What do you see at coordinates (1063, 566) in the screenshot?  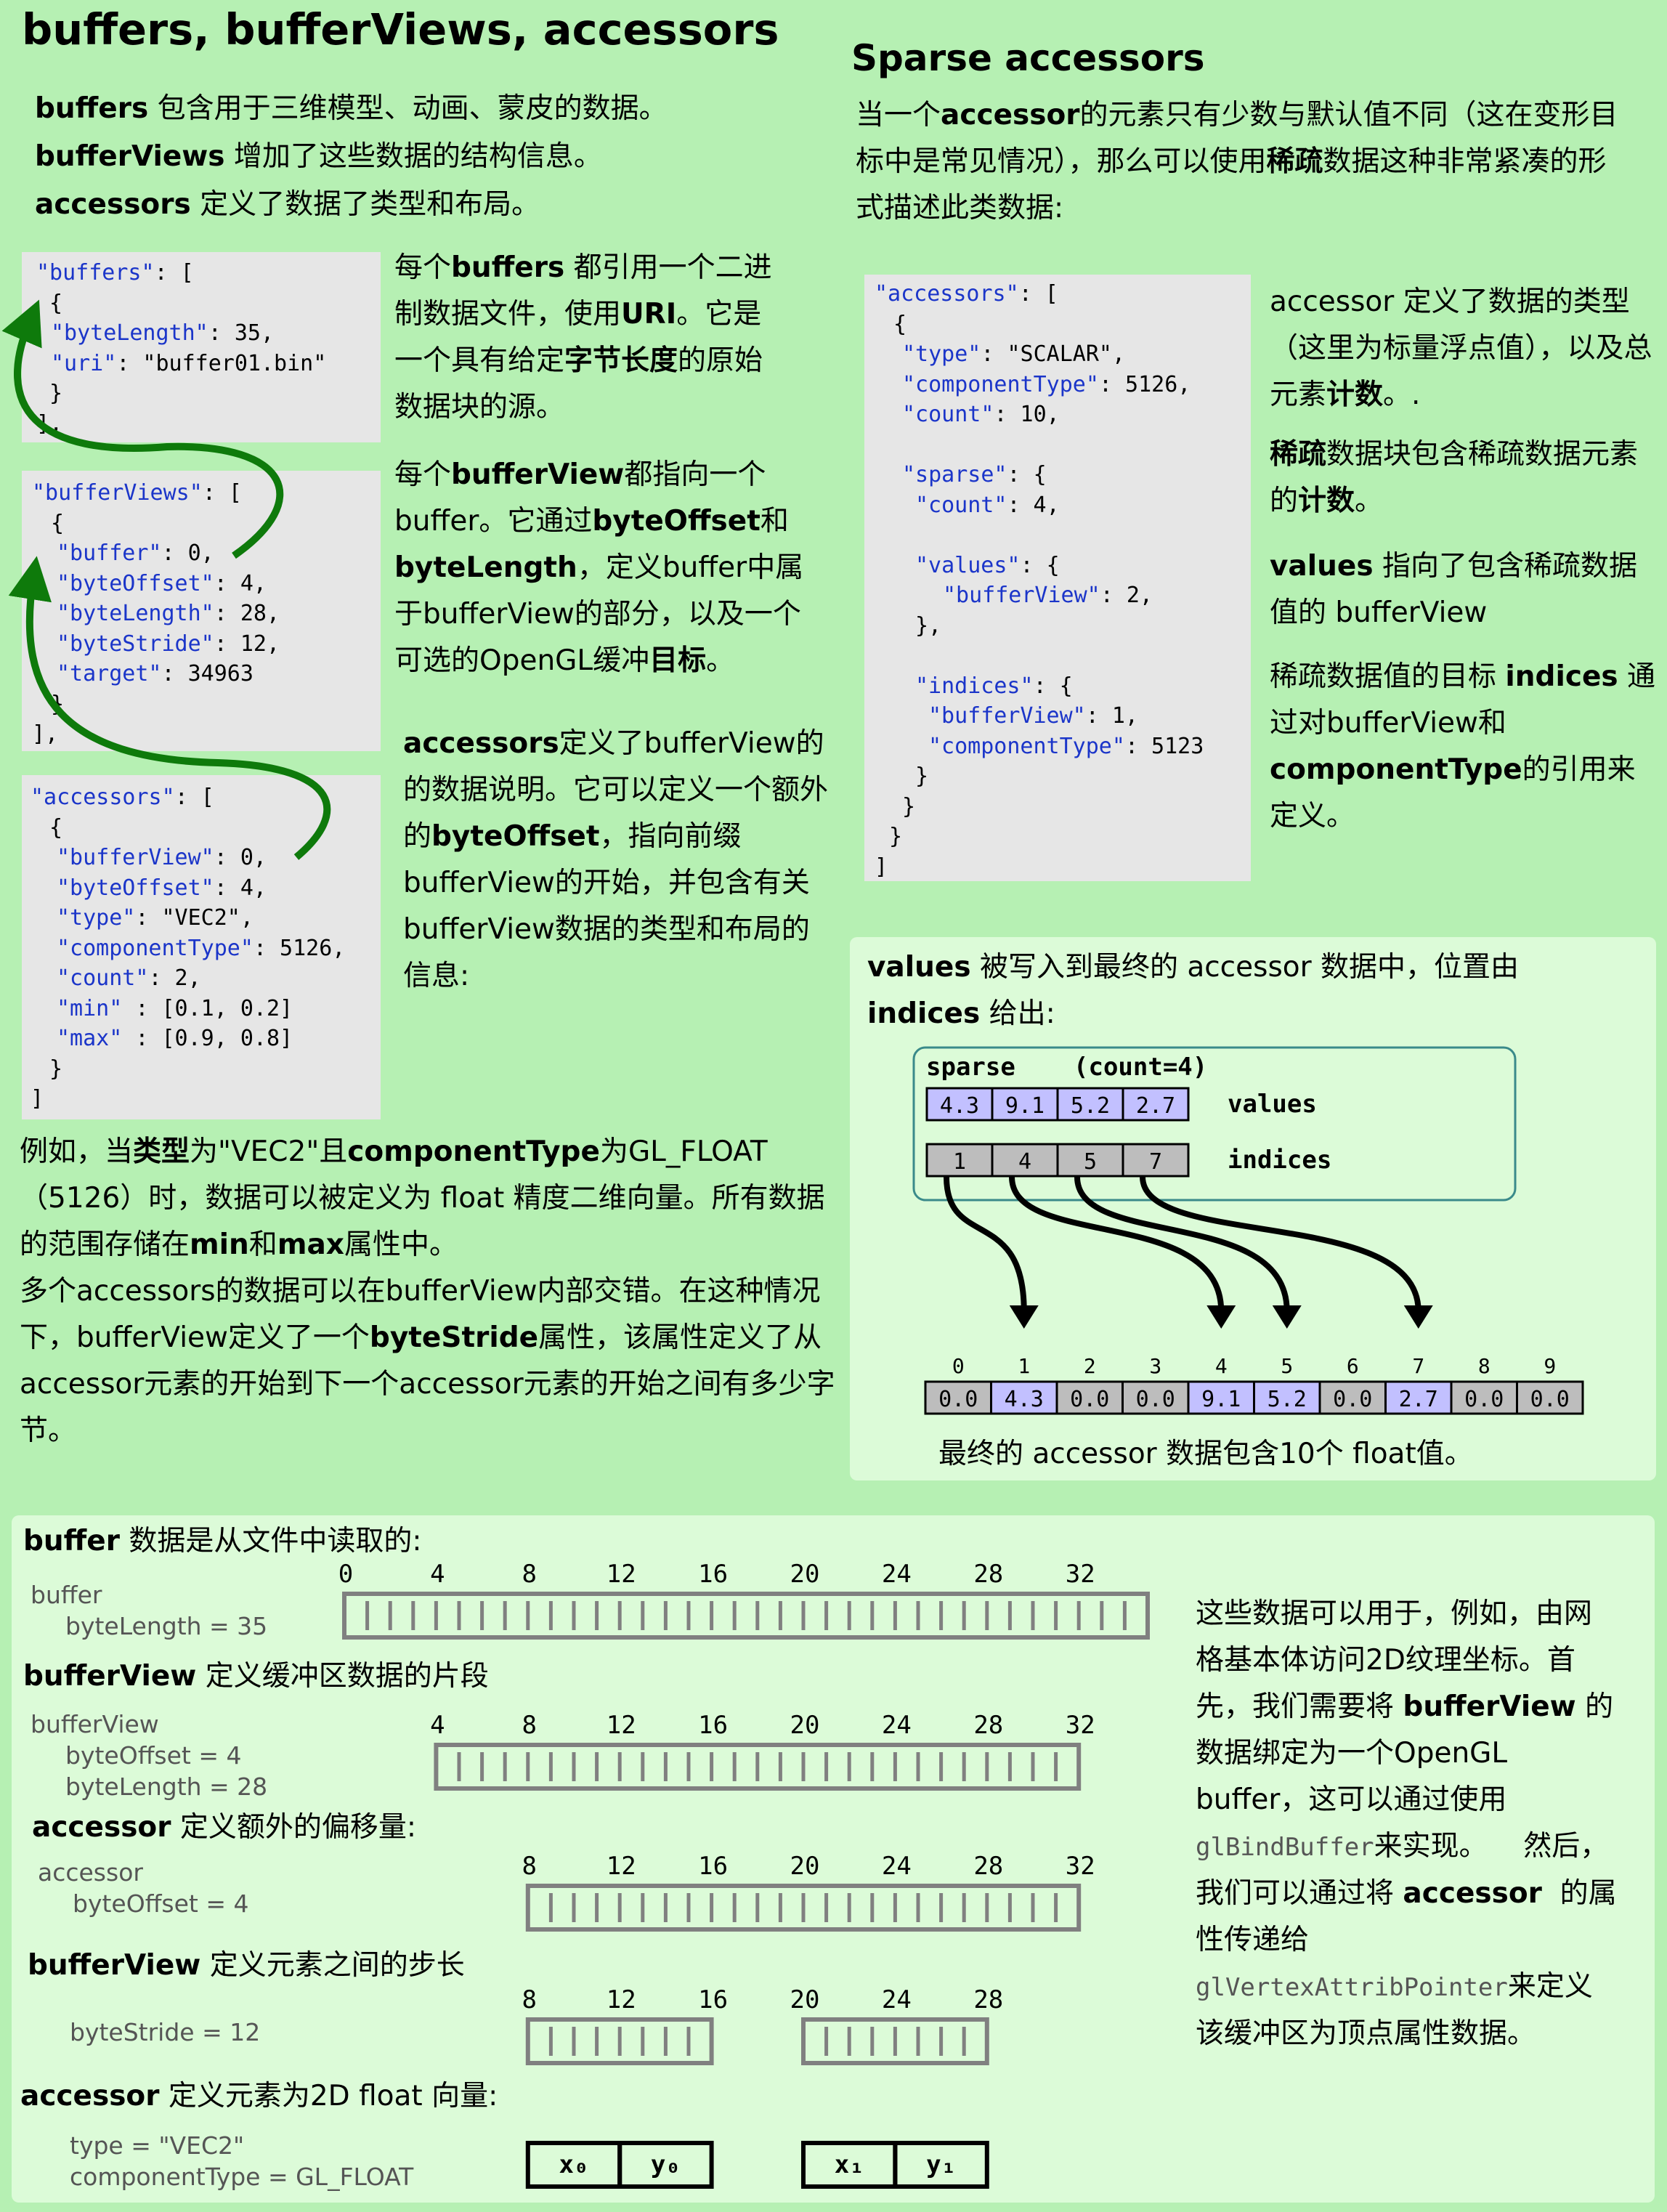 I see `code-line: "values": {` at bounding box center [1063, 566].